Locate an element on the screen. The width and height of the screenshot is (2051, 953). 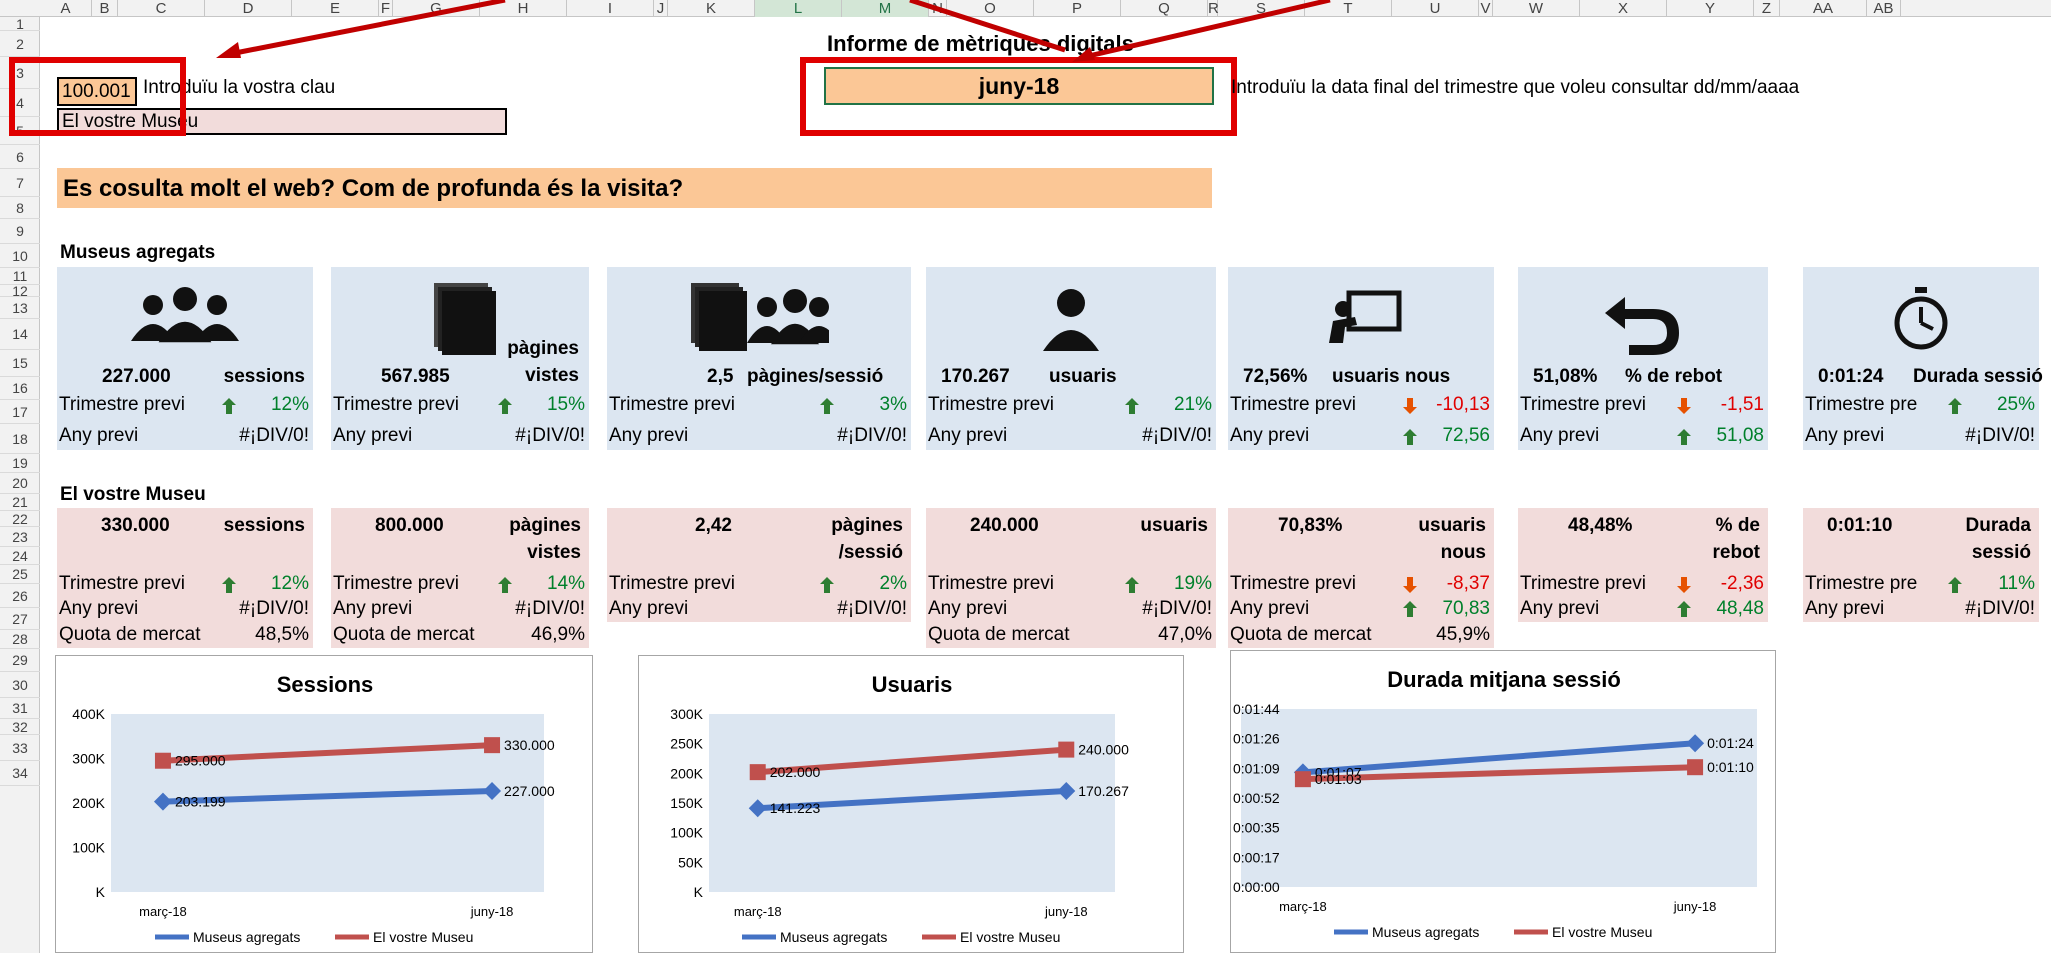
return-arrow-icon is located at coordinates (1643, 319).